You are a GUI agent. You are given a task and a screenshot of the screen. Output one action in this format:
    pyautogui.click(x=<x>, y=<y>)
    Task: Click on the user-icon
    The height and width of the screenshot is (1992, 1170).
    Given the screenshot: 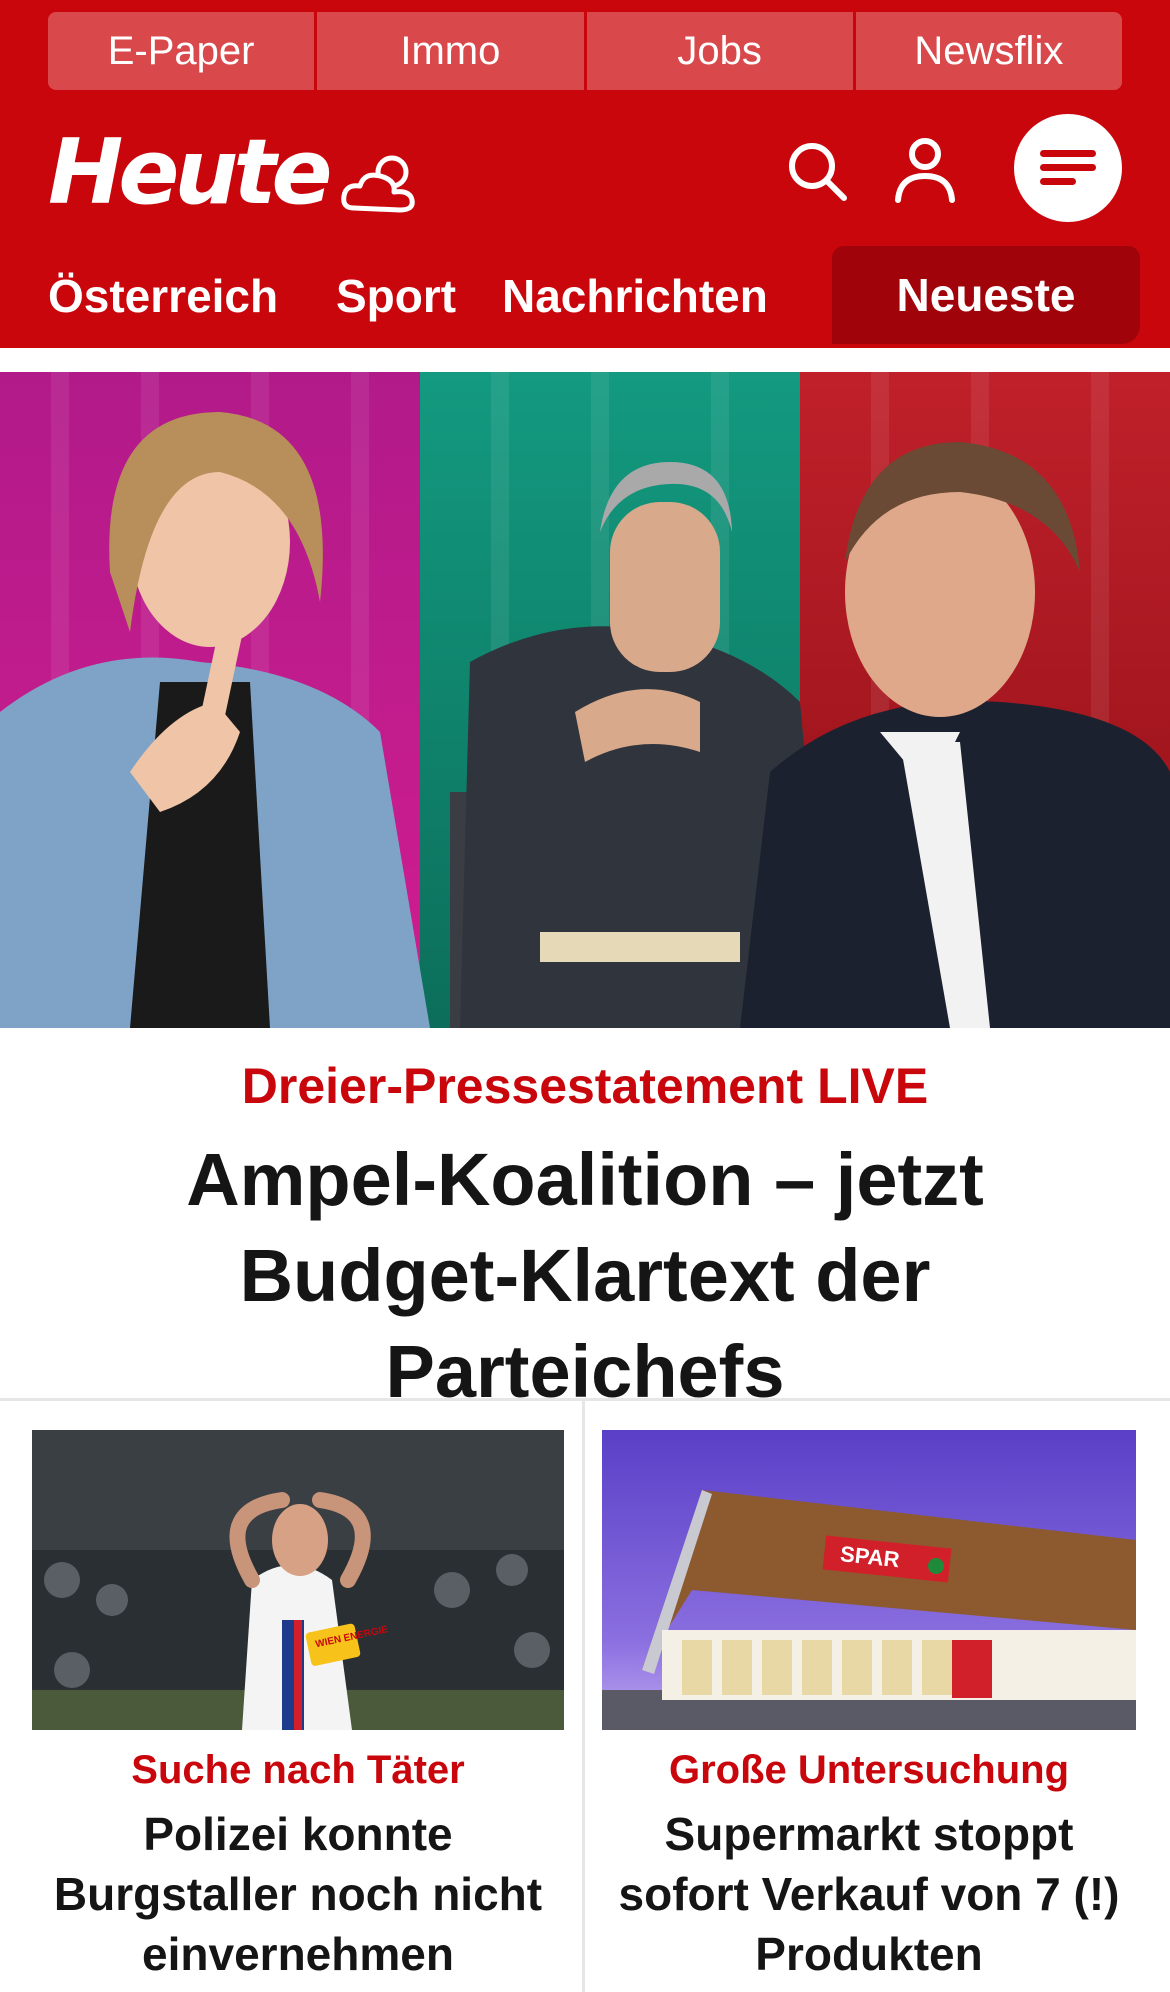 What is the action you would take?
    pyautogui.click(x=925, y=170)
    